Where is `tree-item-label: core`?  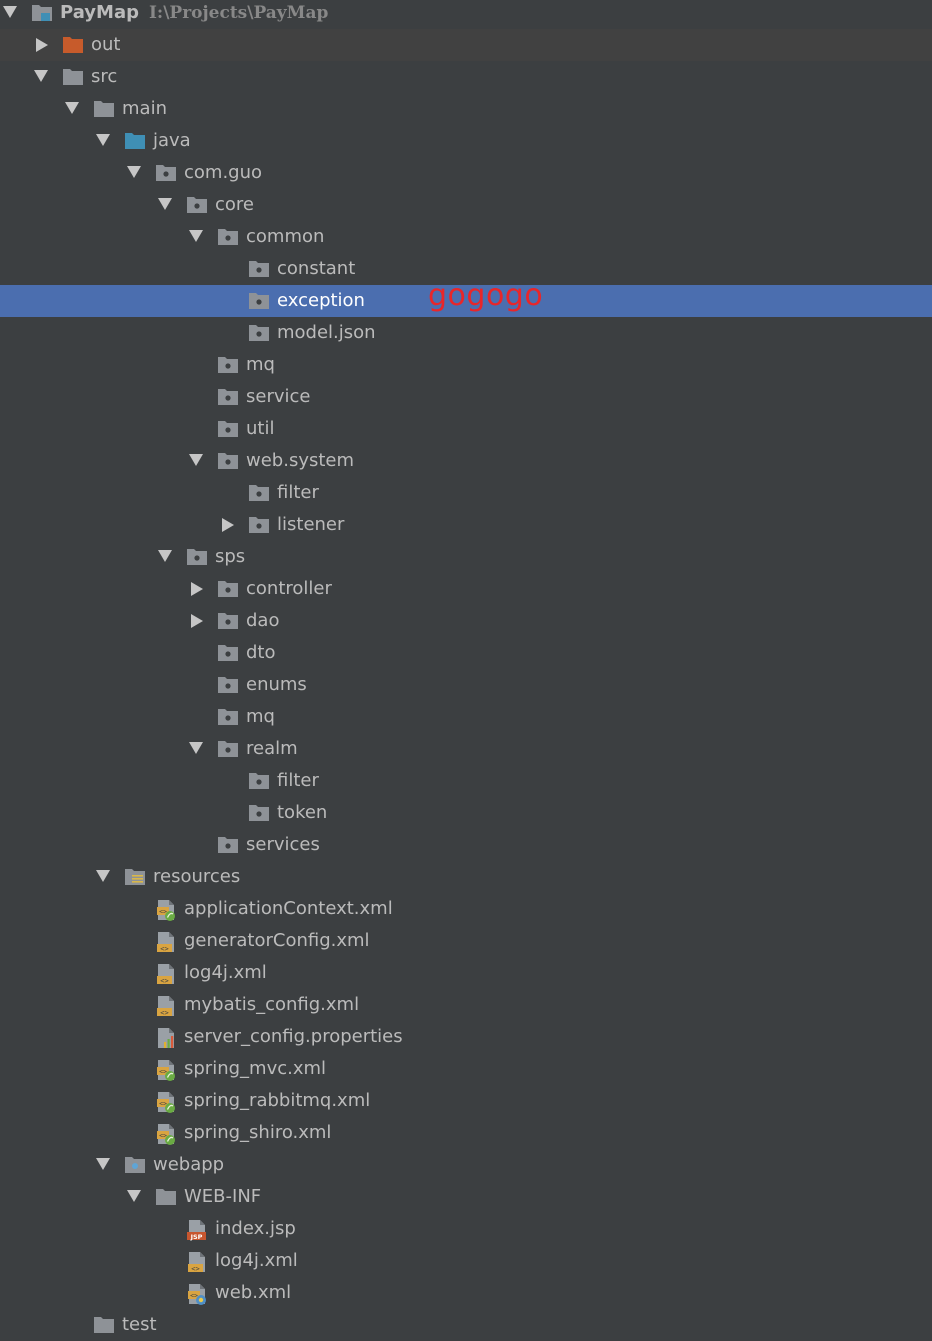
tree-item-label: core is located at coordinates (234, 204).